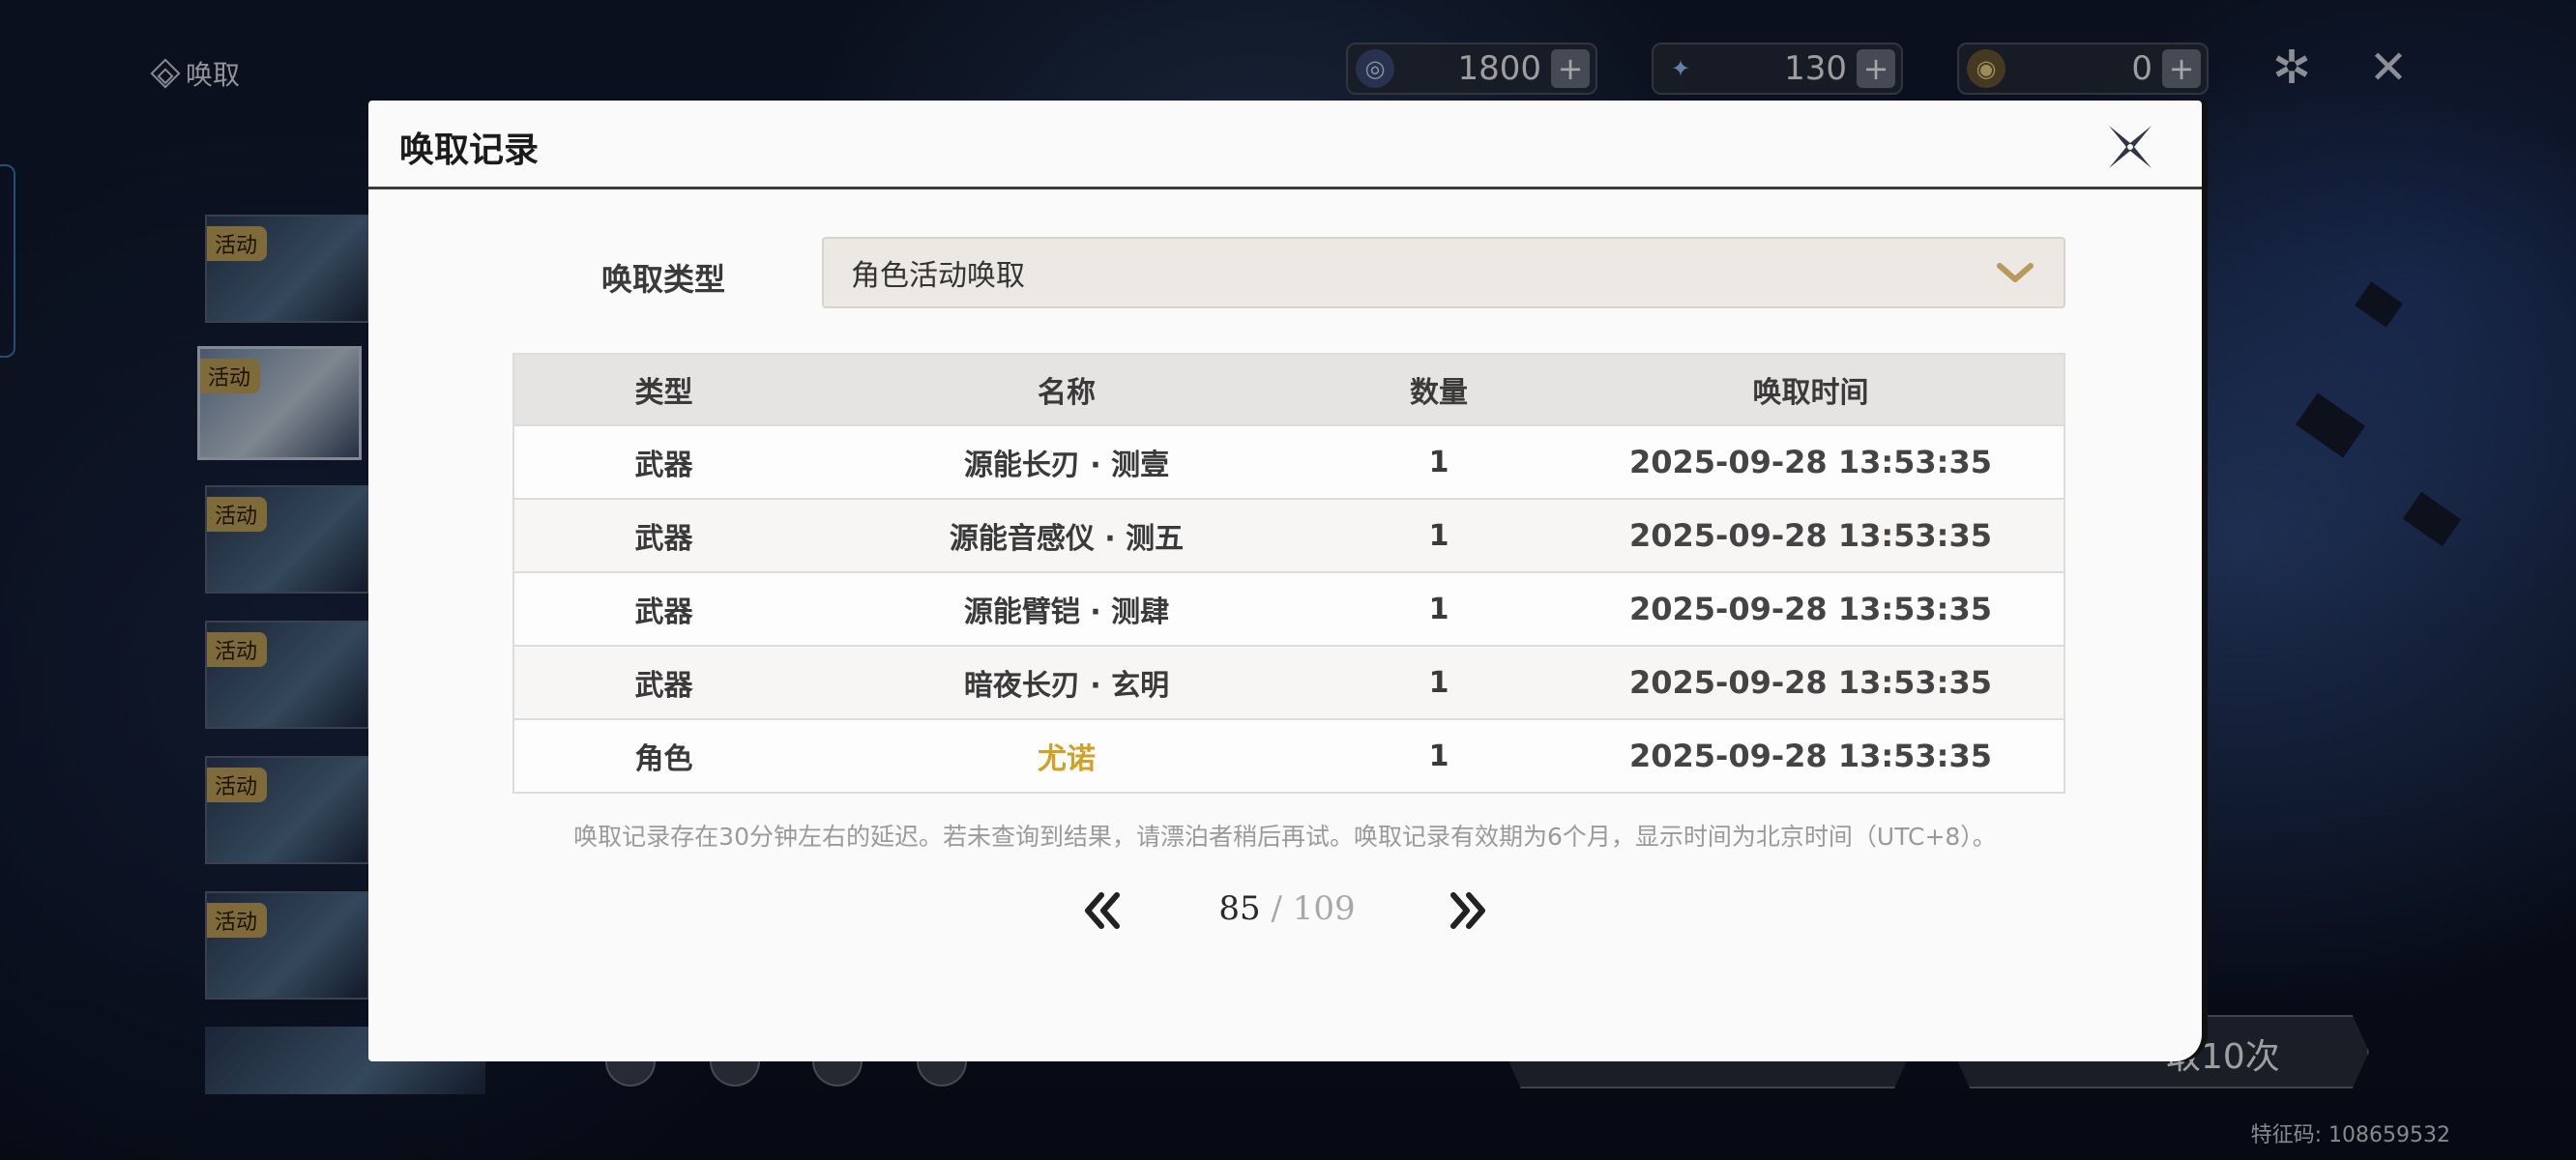 This screenshot has width=2576, height=1160. What do you see at coordinates (663, 390) in the screenshot?
I see `col-type: 类型` at bounding box center [663, 390].